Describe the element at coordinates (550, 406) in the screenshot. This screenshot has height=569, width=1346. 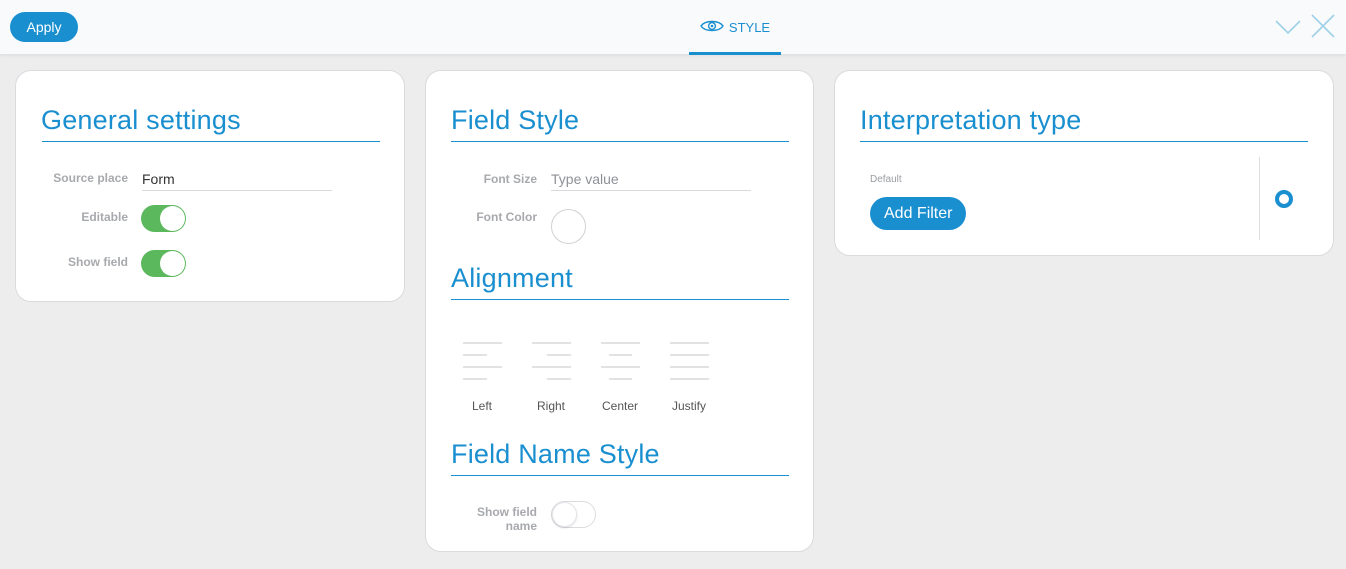
I see `align-right-label: Right` at that location.